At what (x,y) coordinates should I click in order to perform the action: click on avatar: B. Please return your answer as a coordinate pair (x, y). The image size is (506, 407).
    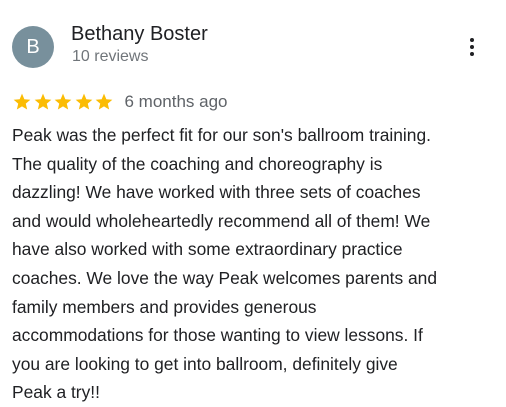
    Looking at the image, I should click on (33, 47).